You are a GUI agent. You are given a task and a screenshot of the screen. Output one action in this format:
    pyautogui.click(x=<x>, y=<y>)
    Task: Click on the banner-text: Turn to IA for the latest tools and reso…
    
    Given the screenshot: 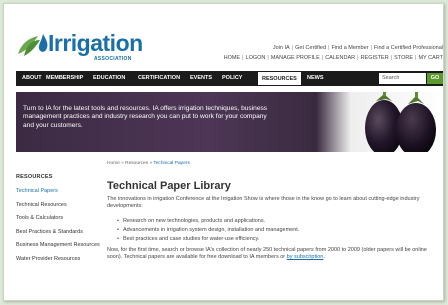 What is the action you would take?
    pyautogui.click(x=145, y=117)
    